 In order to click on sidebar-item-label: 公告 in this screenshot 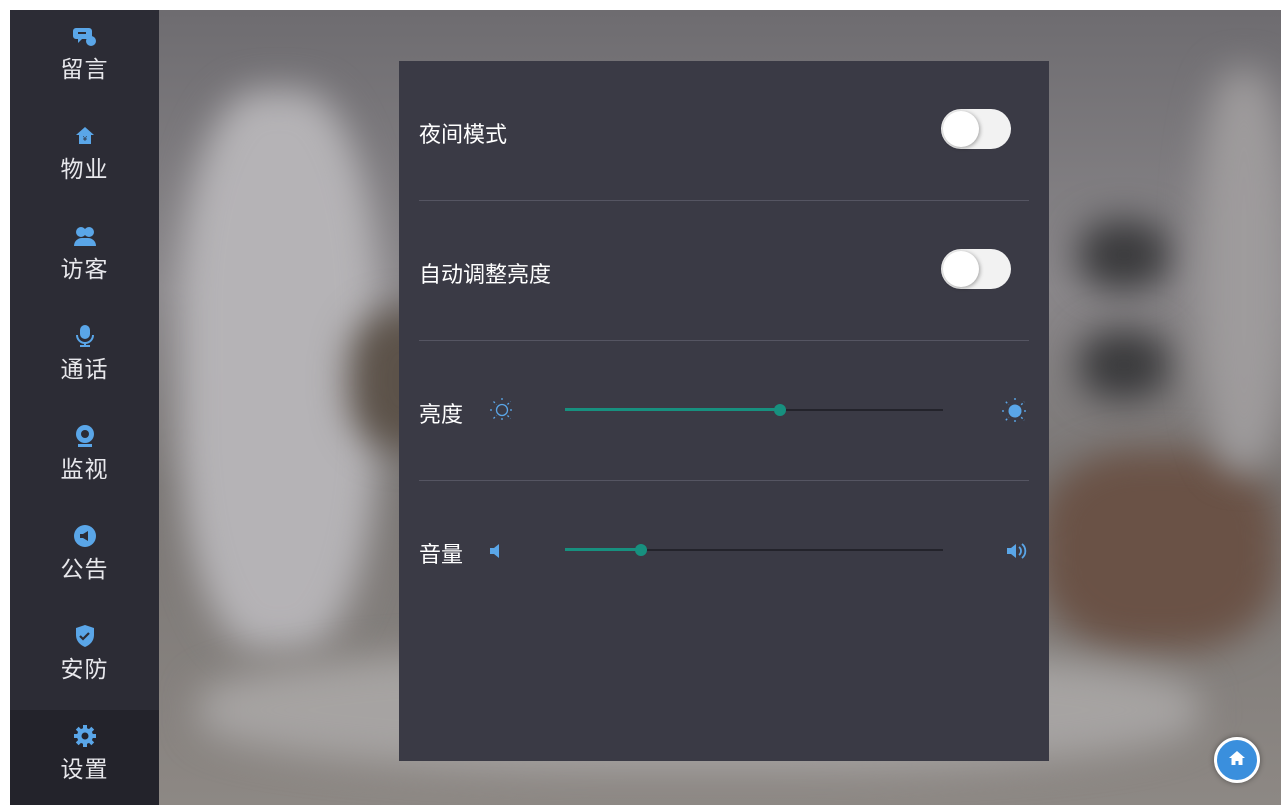, I will do `click(84, 570)`.